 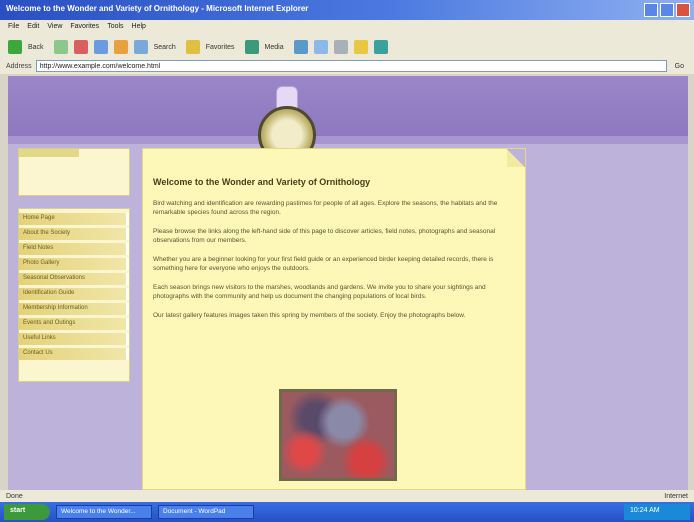 I want to click on status-bar: Done Internet, so click(x=347, y=496).